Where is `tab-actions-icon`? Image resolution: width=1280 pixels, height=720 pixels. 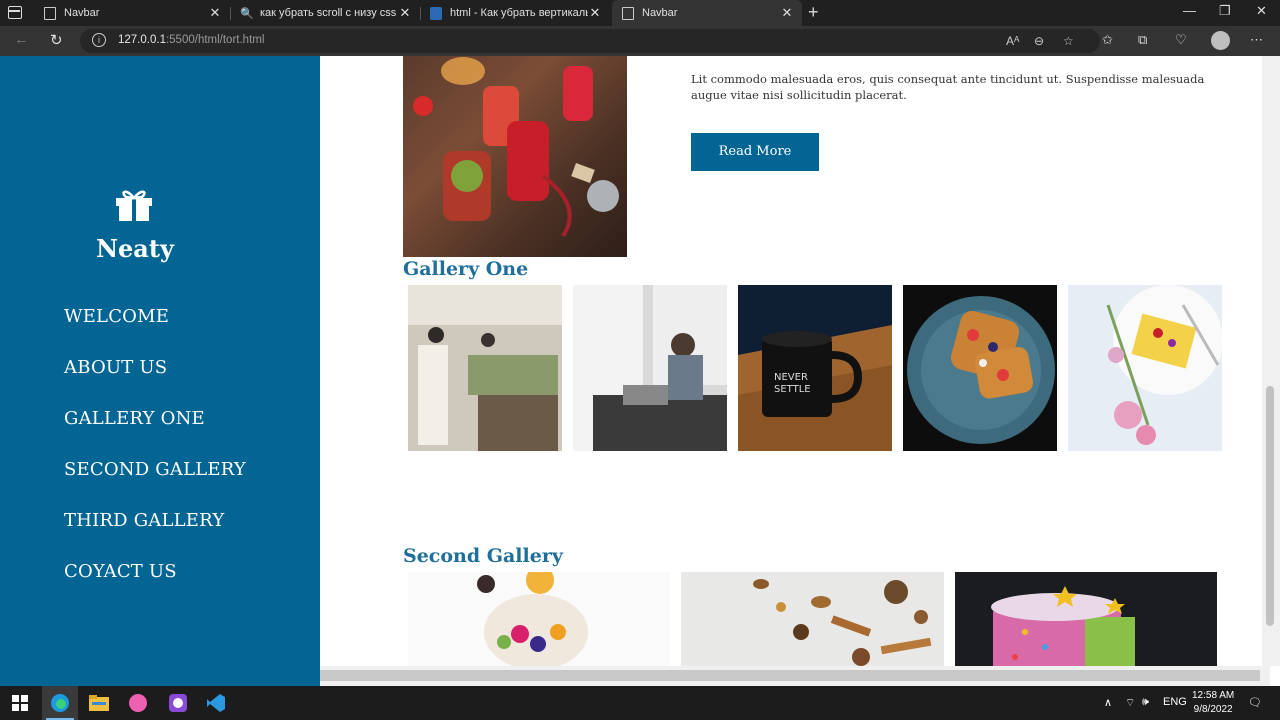 tab-actions-icon is located at coordinates (15, 12).